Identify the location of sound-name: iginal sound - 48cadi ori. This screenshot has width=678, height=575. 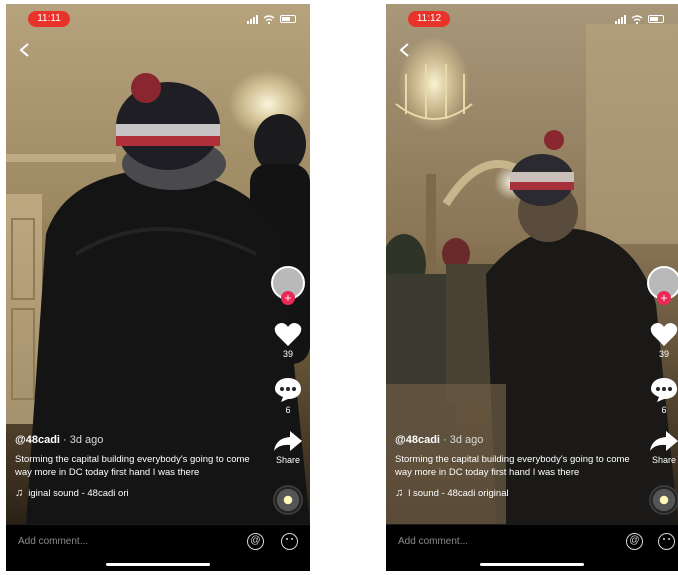
(78, 493).